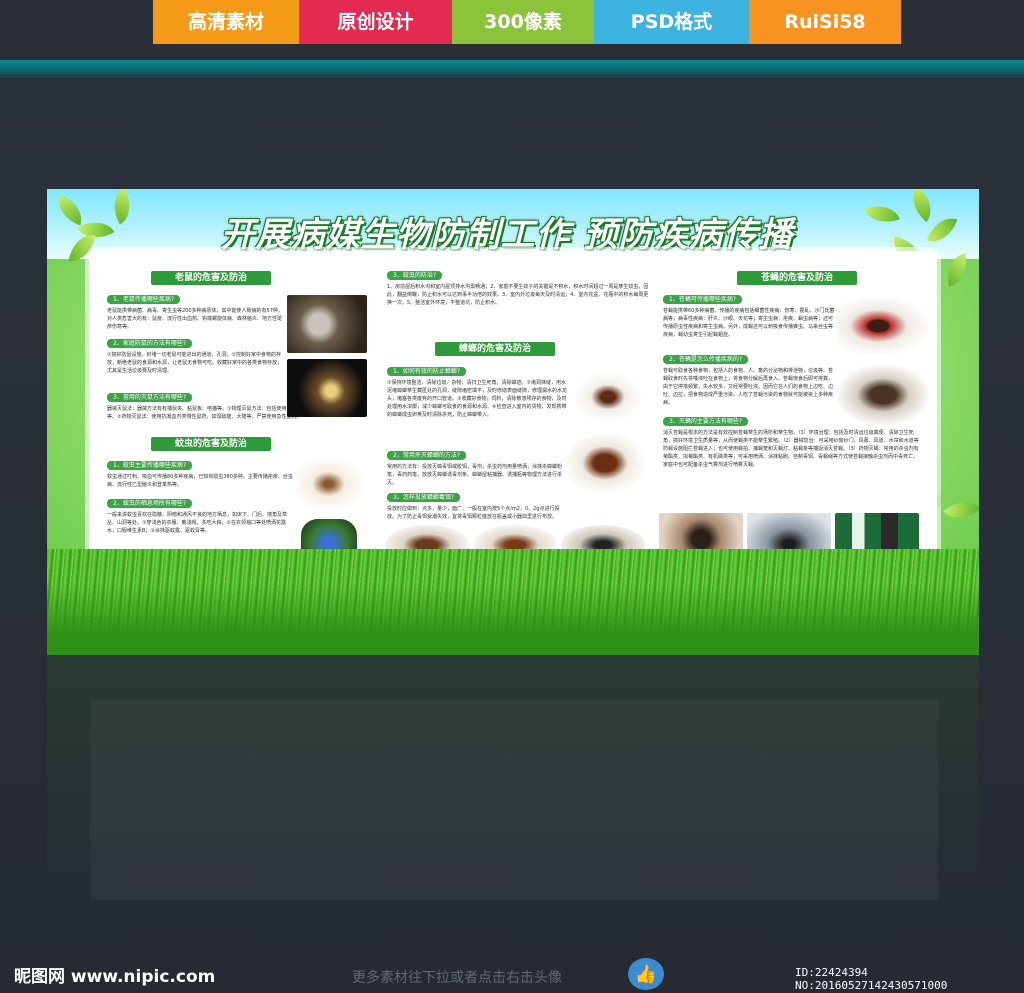  I want to click on rat-photo, so click(327, 324).